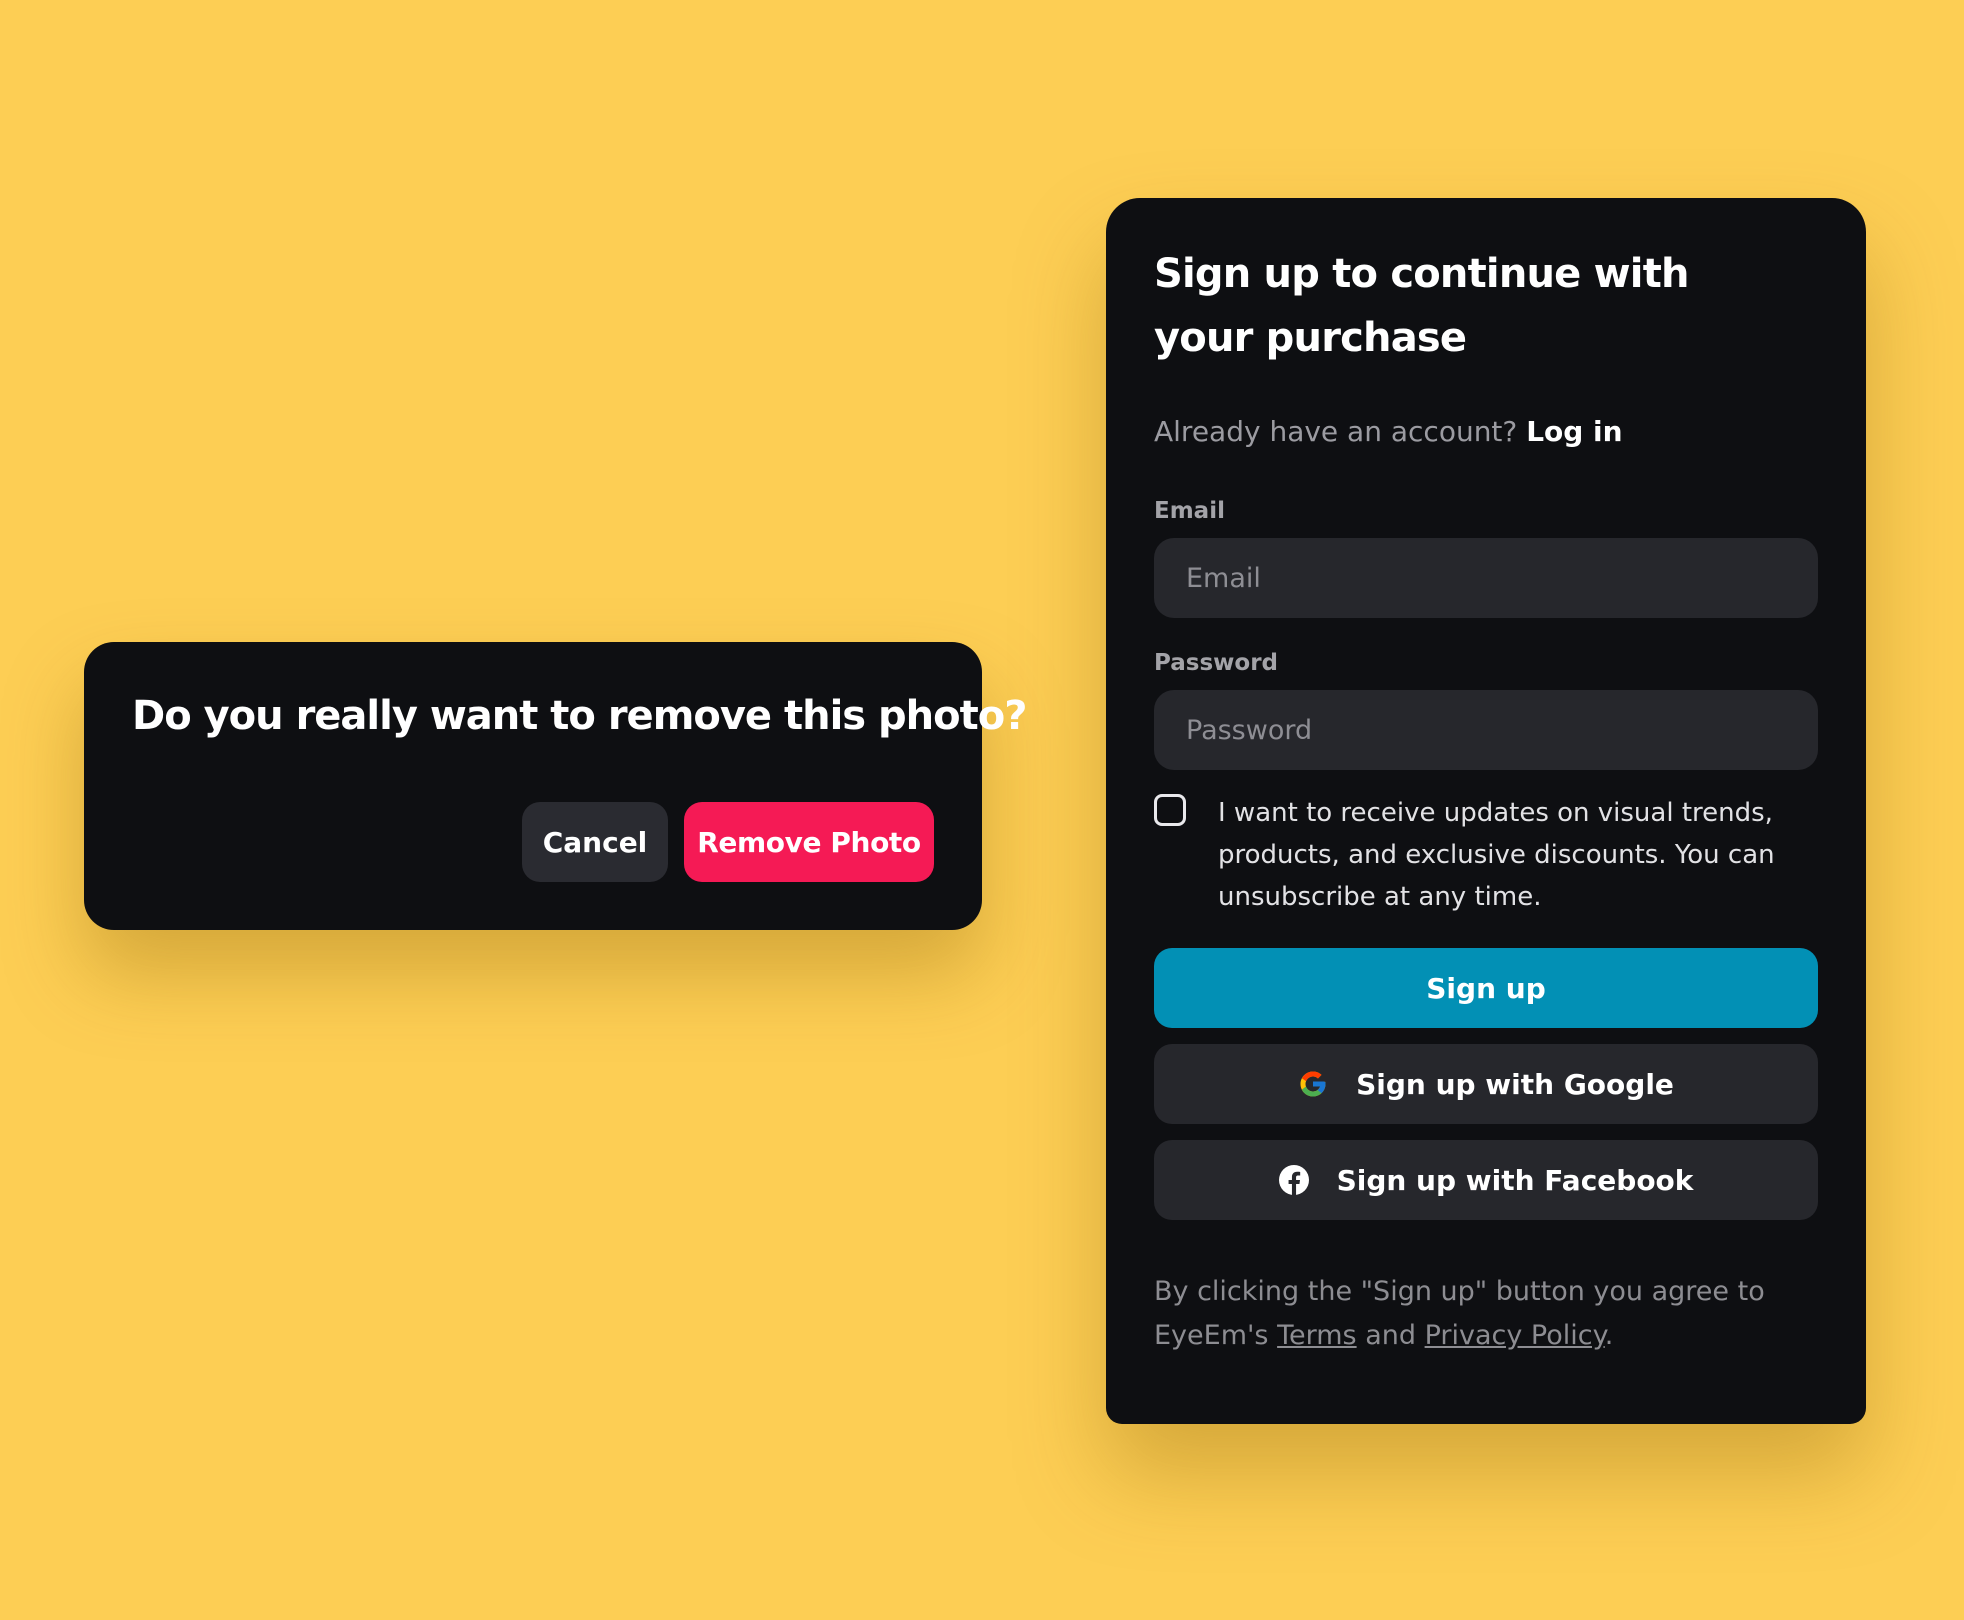  Describe the element at coordinates (1189, 511) in the screenshot. I see `email-label: Email` at that location.